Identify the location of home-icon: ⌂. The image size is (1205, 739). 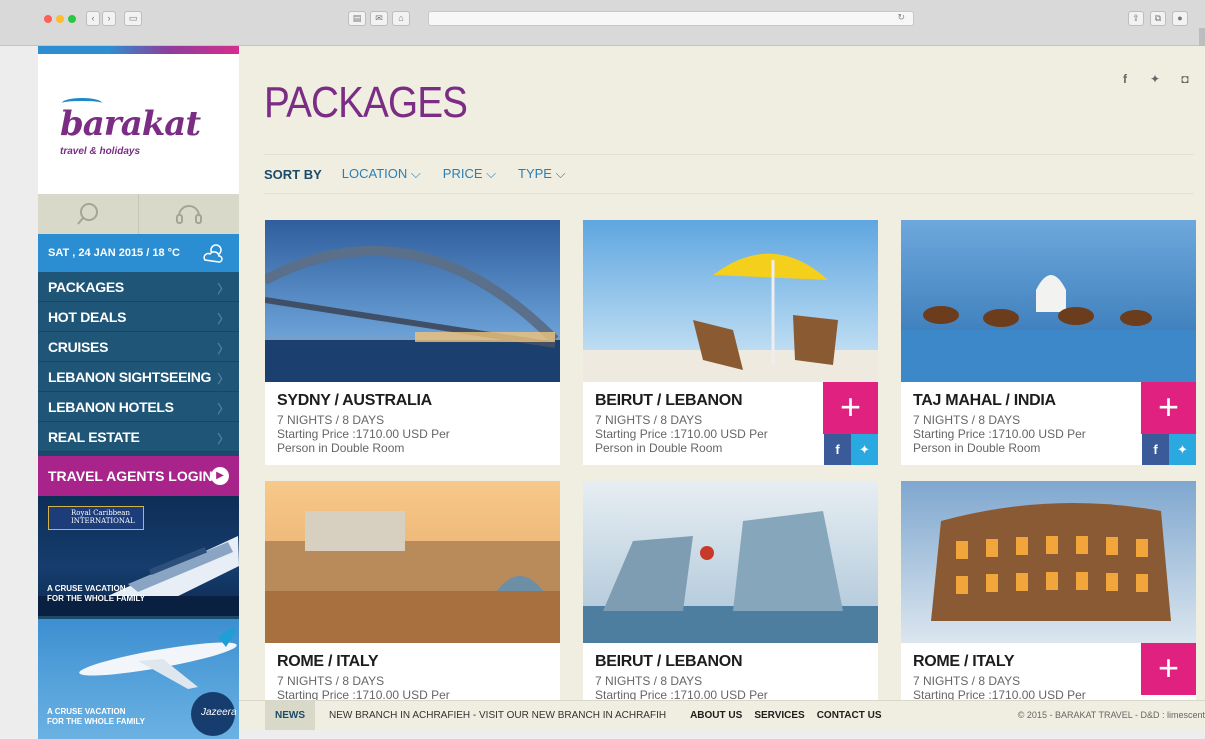
(401, 18).